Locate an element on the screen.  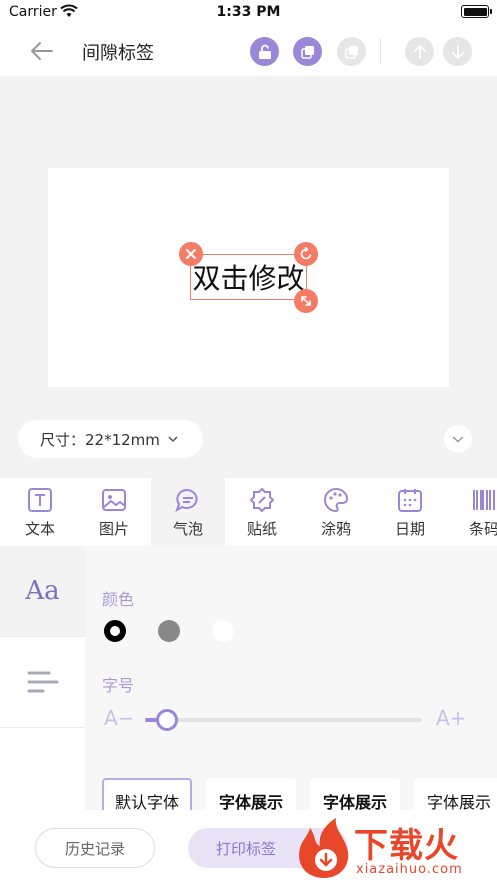
font-size-increase: A+ is located at coordinates (451, 718).